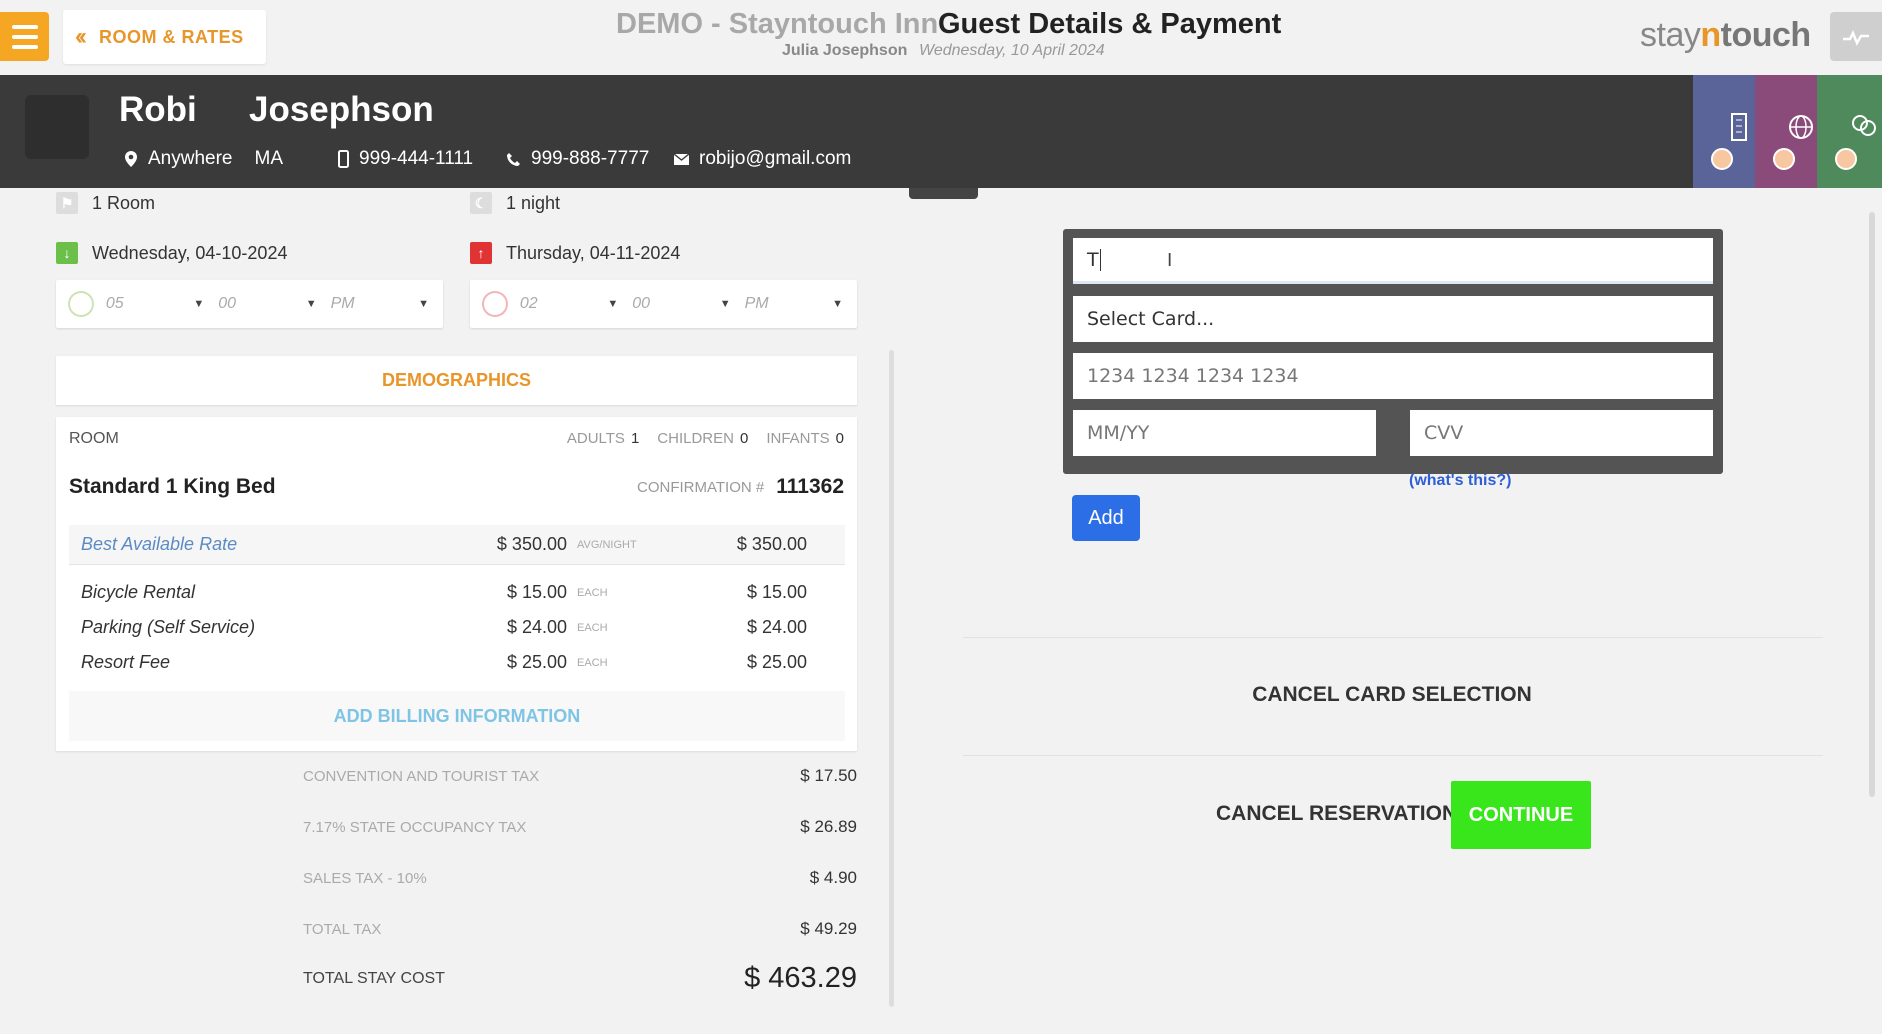 This screenshot has height=1034, width=1882. I want to click on moon-icon: ☾, so click(481, 203).